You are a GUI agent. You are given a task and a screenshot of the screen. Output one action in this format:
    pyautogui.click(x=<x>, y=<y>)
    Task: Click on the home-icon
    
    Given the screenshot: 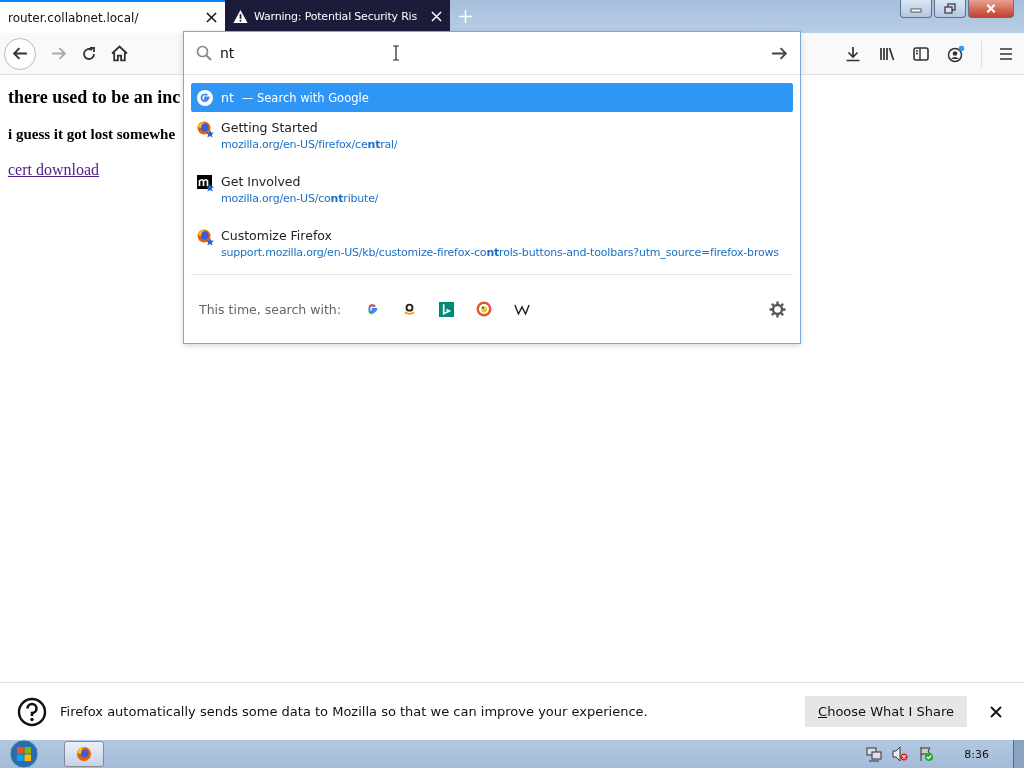 What is the action you would take?
    pyautogui.click(x=119, y=53)
    